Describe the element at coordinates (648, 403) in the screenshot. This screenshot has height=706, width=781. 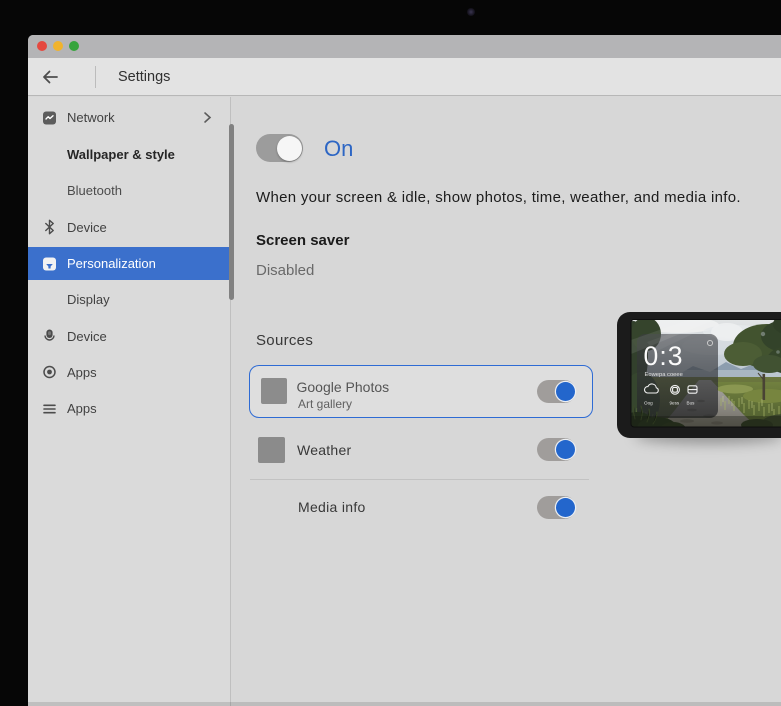
I see `svg-text: Oog` at that location.